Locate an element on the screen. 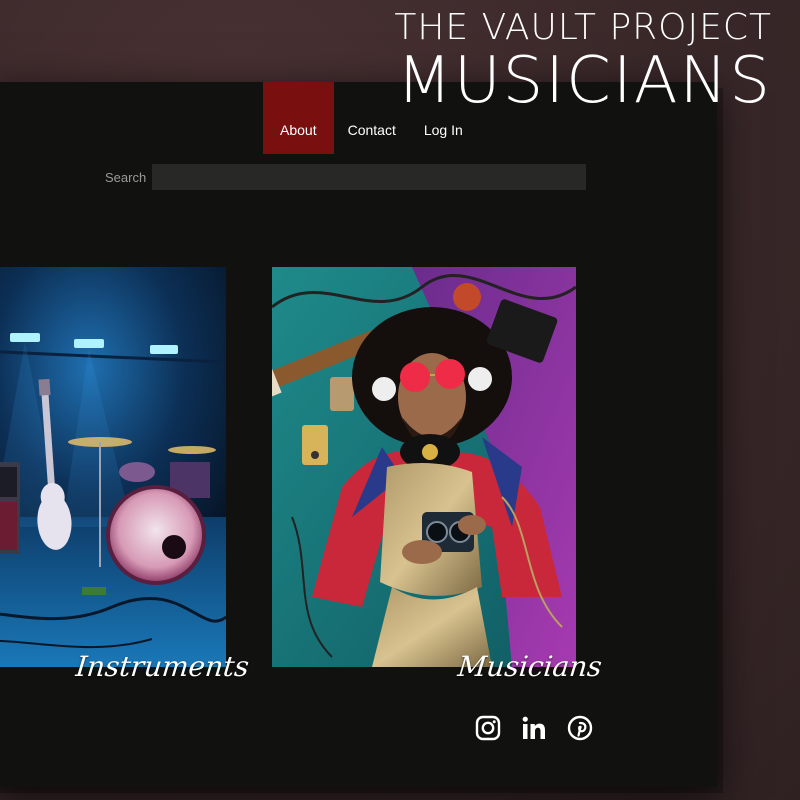  instruments-card is located at coordinates (113, 467).